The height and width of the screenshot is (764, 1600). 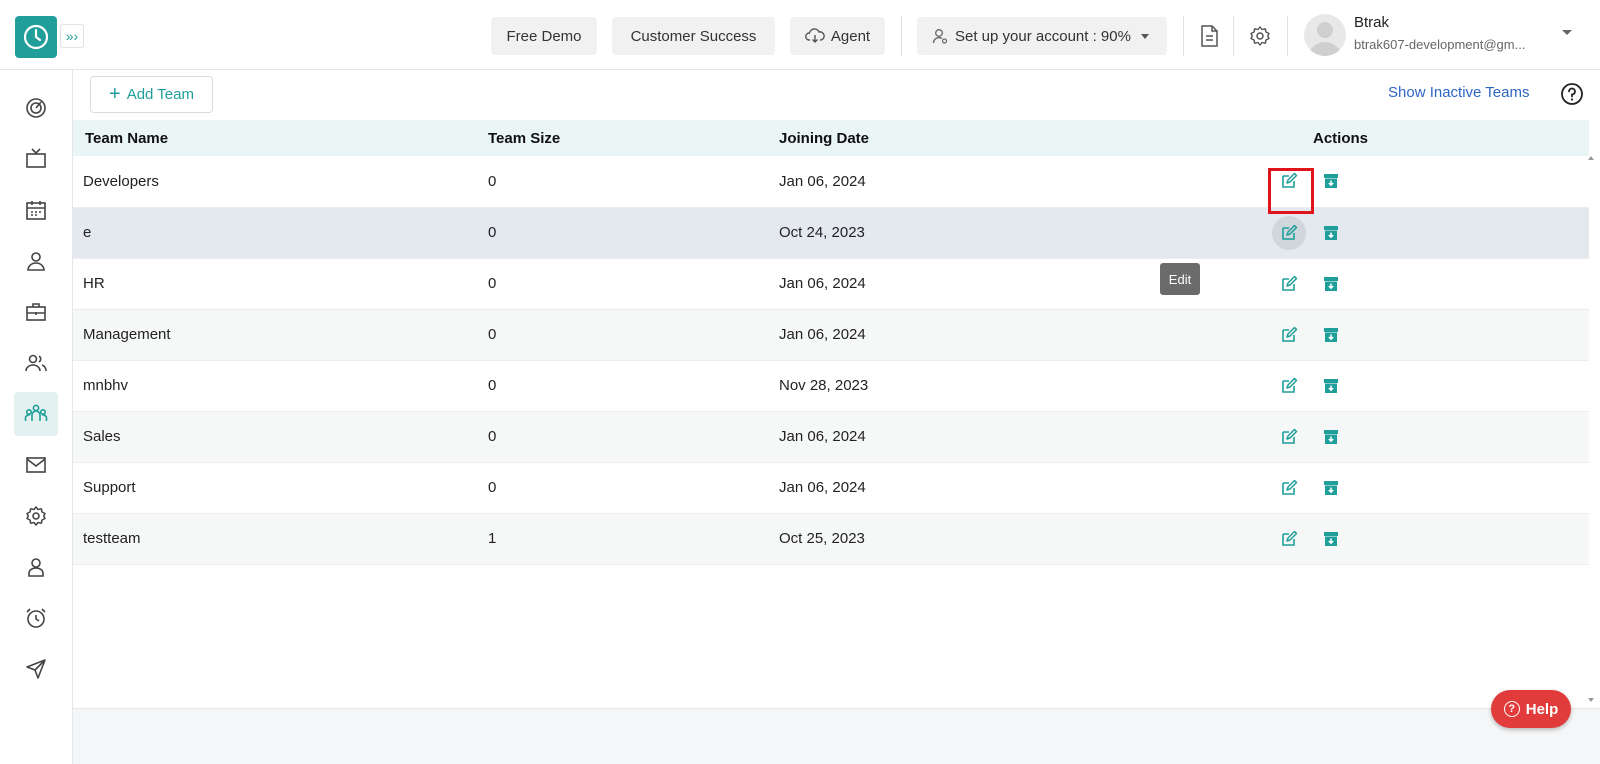 I want to click on table-header-row: Team Name Team Size Joining Date Actions, so click(x=831, y=138).